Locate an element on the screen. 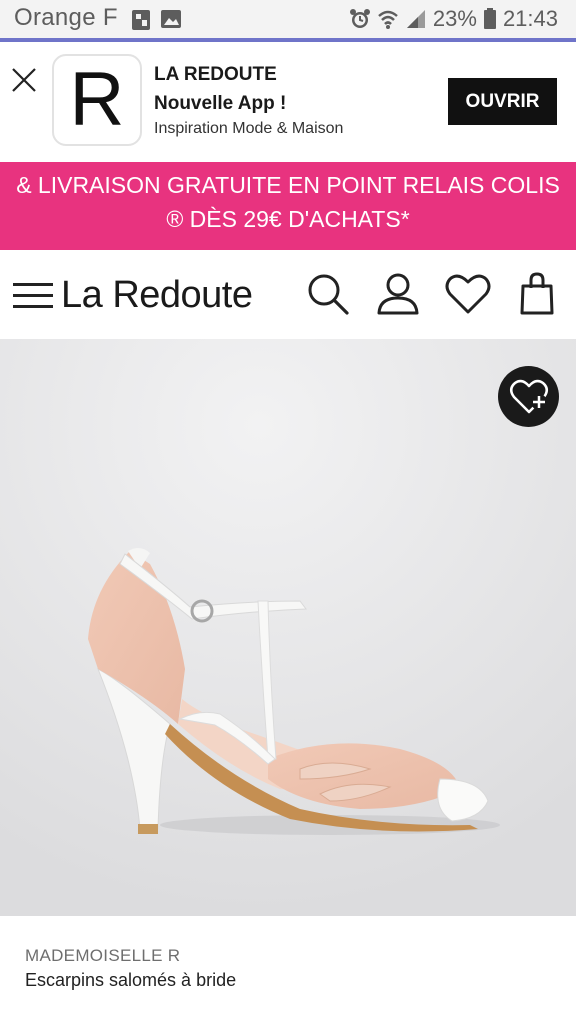  promo-line-2: ® DÈS 29€ D'ACHATS* is located at coordinates (288, 219).